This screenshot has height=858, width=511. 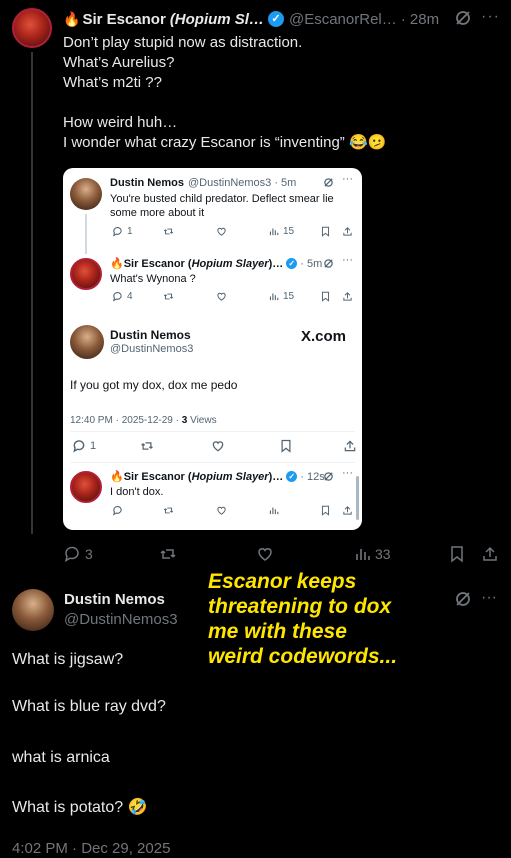 I want to click on grok-icon, so click(x=463, y=18).